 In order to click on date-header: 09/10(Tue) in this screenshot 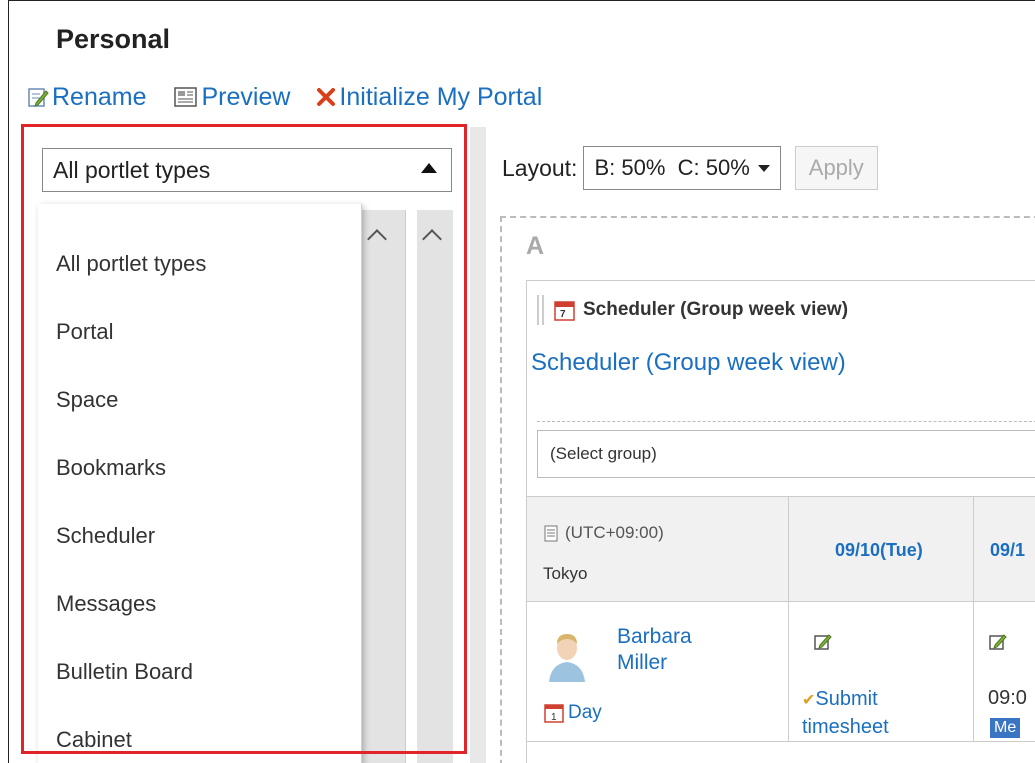, I will do `click(881, 549)`.